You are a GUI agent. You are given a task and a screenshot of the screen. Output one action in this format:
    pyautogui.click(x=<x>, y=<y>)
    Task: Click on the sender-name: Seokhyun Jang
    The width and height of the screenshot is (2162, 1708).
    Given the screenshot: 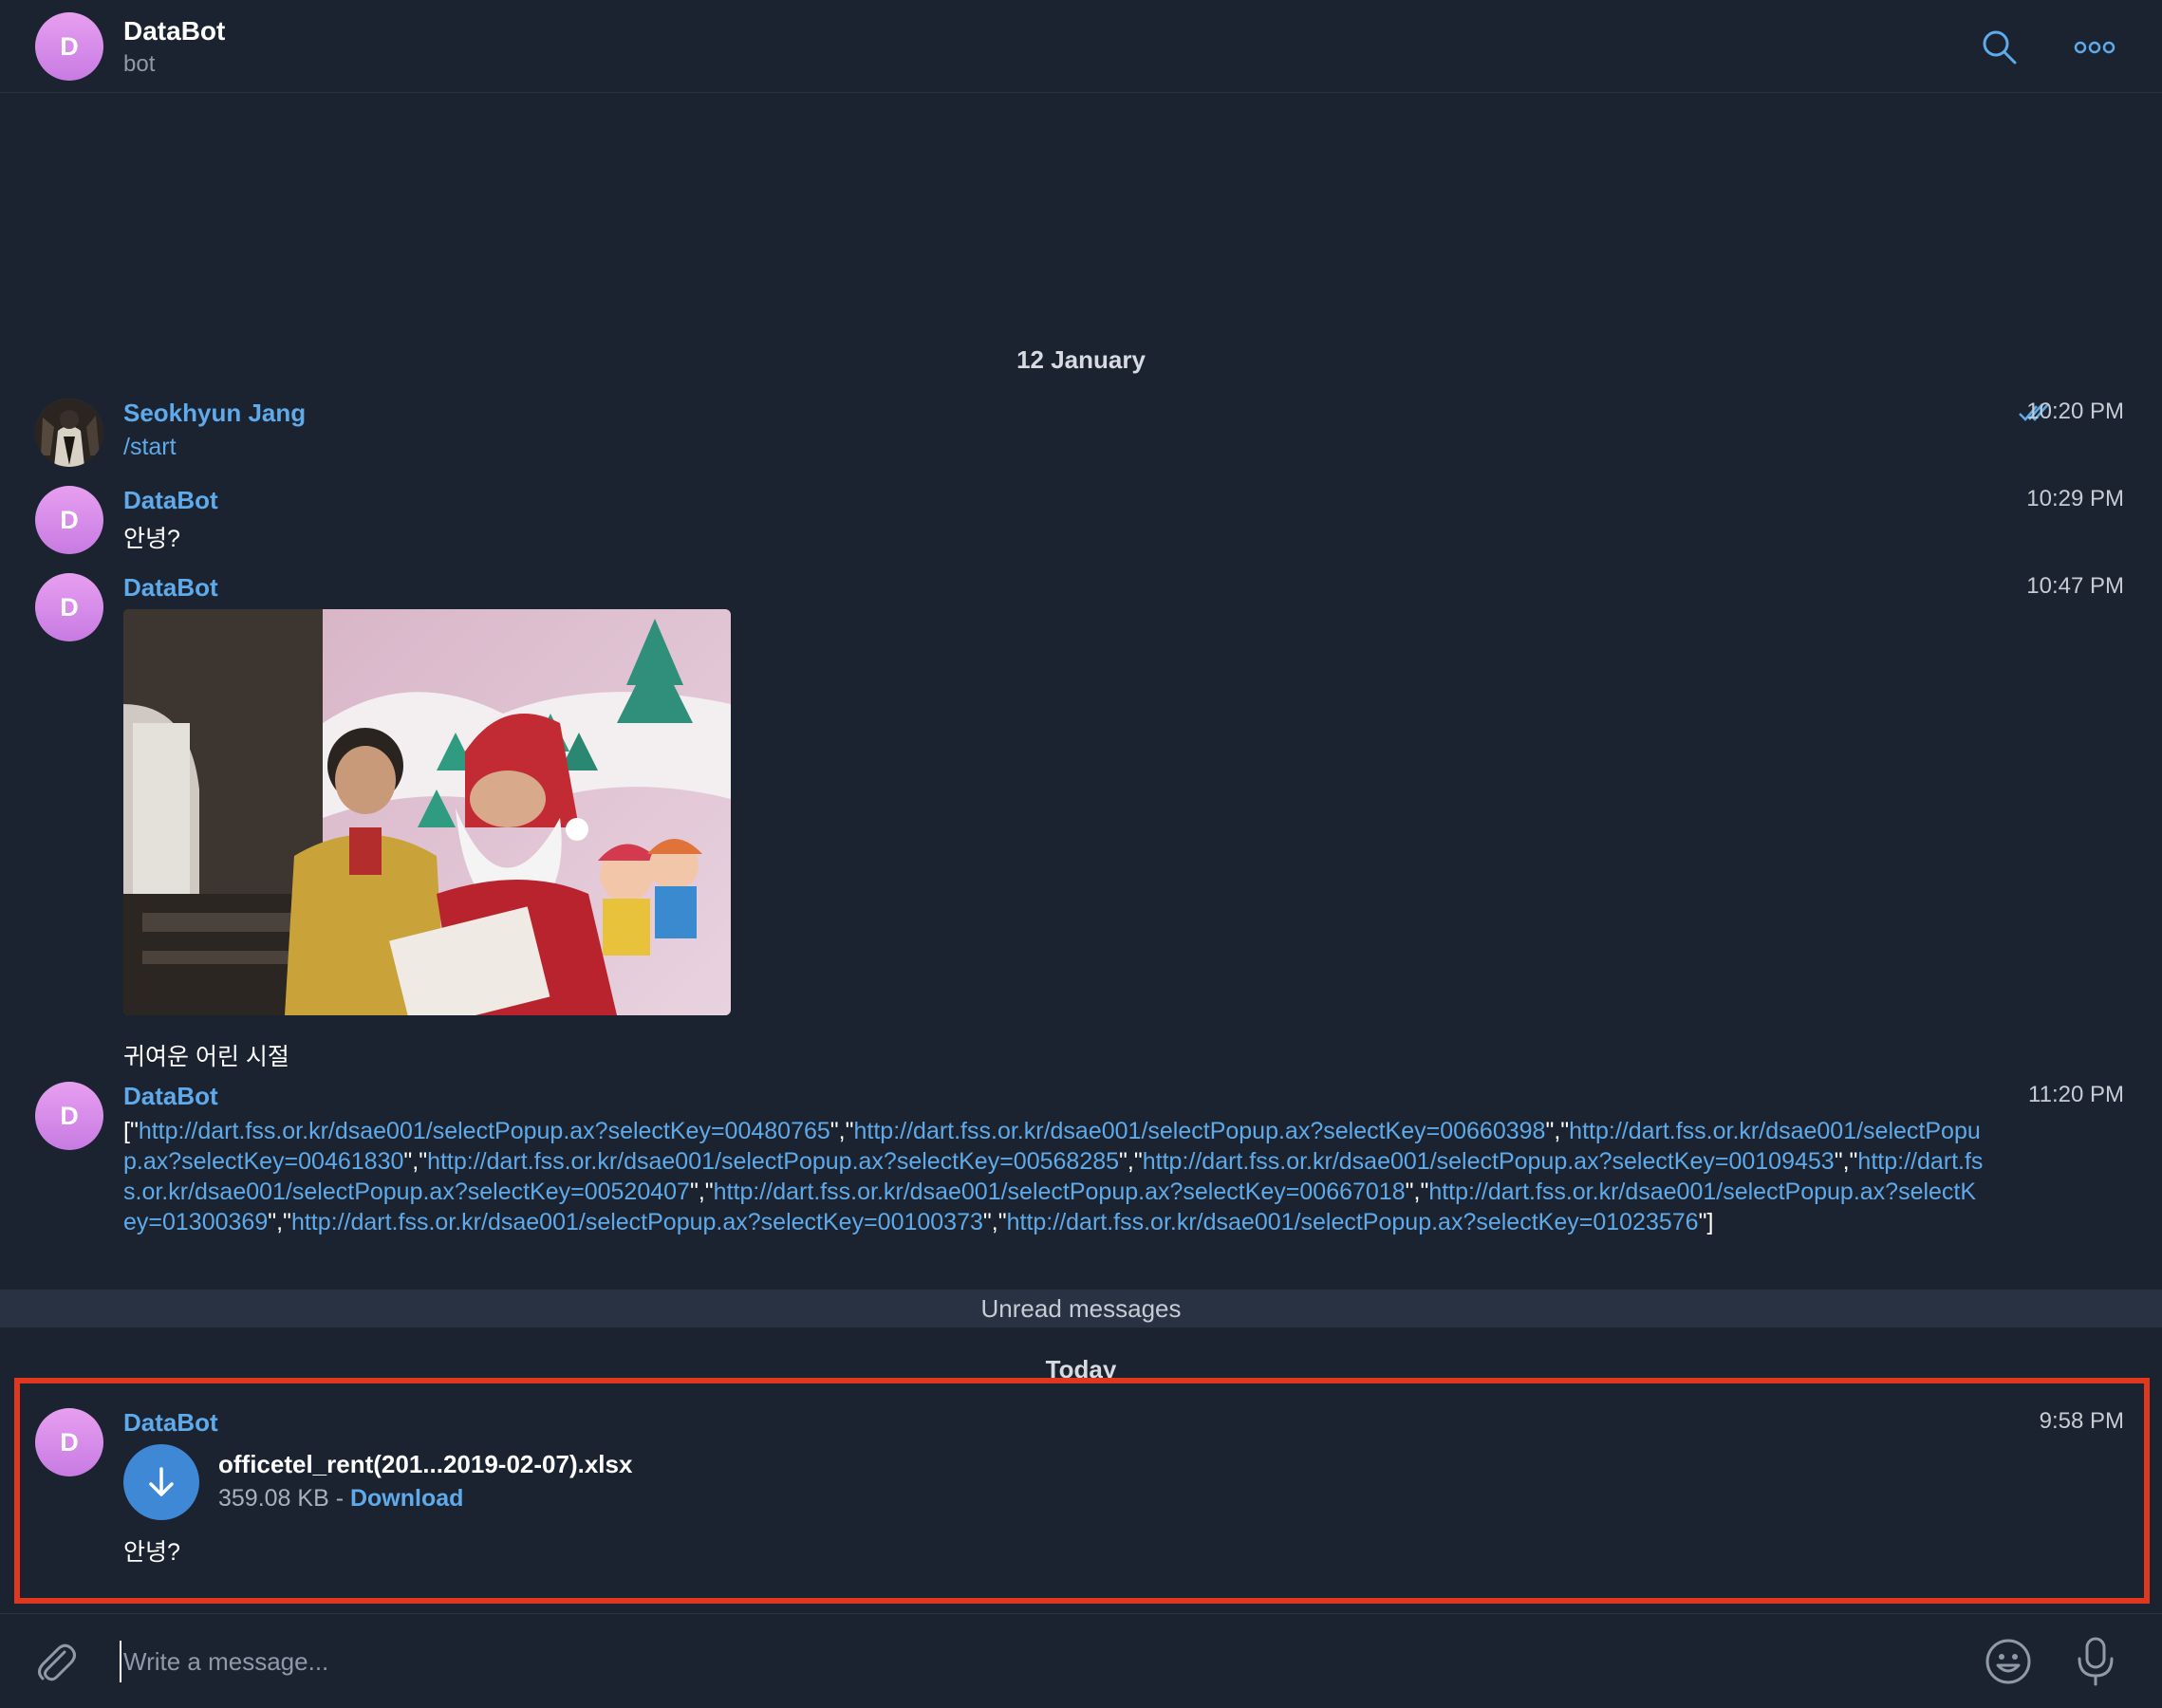 What is the action you would take?
    pyautogui.click(x=215, y=414)
    